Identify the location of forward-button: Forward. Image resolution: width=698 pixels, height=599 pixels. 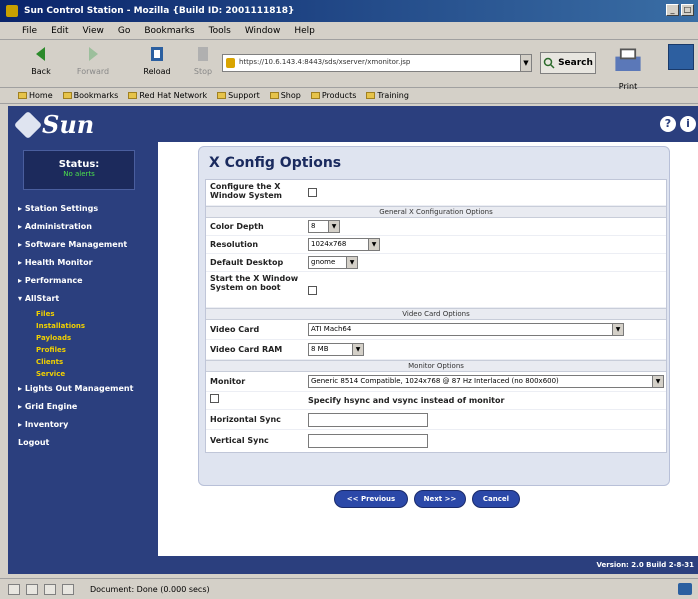
(93, 60).